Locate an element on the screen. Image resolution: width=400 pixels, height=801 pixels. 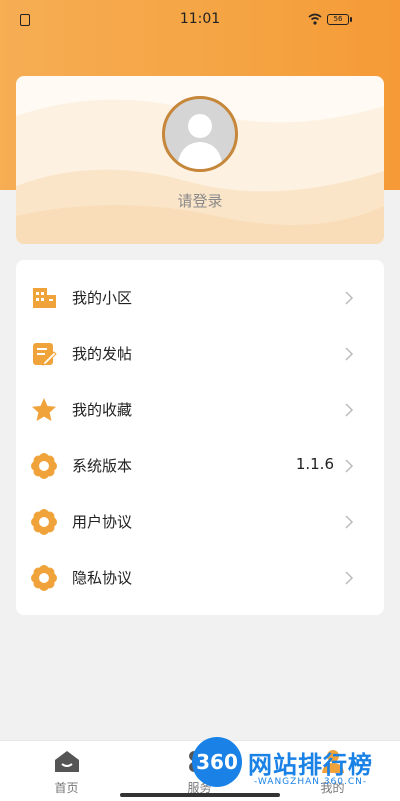
menu-item-user-agreement: 用户协议 is located at coordinates (200, 522).